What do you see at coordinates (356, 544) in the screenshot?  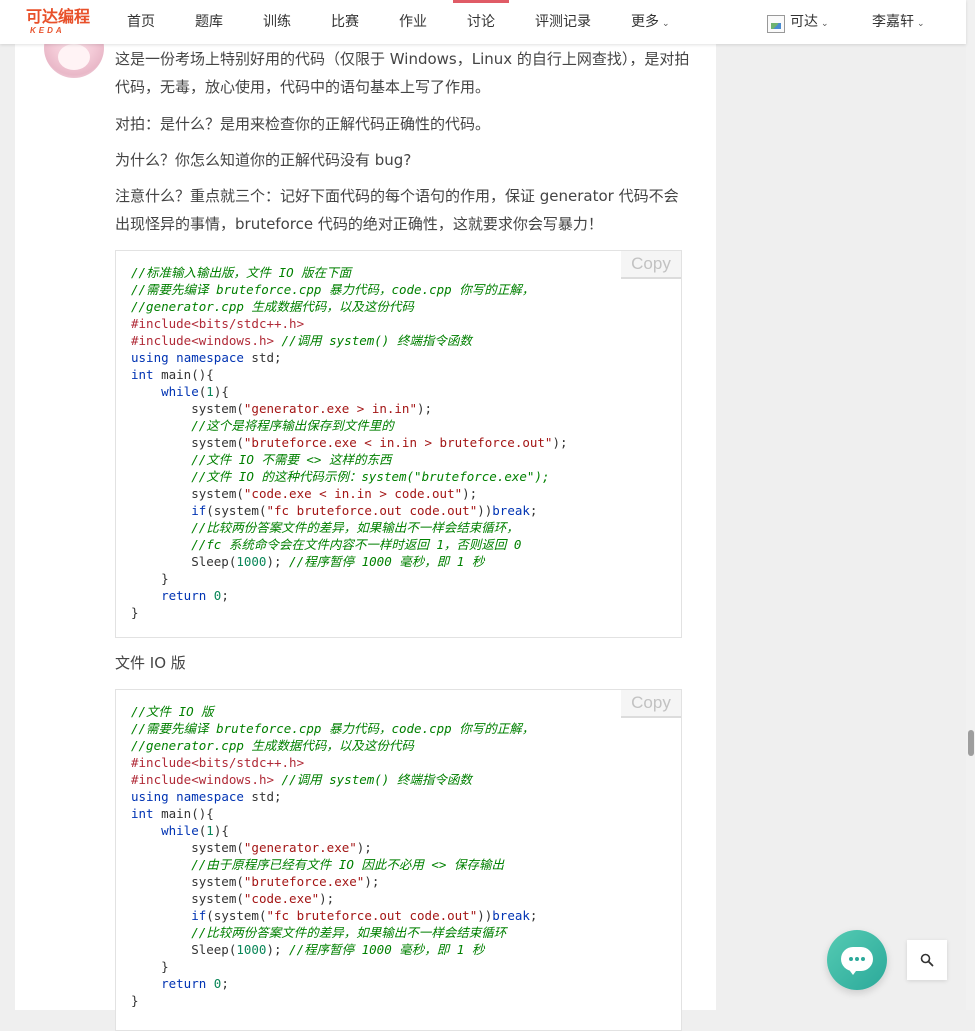 I see `code-line: //fc 系统命令会在文件内容不一样时返回 1，否则返回 0` at bounding box center [356, 544].